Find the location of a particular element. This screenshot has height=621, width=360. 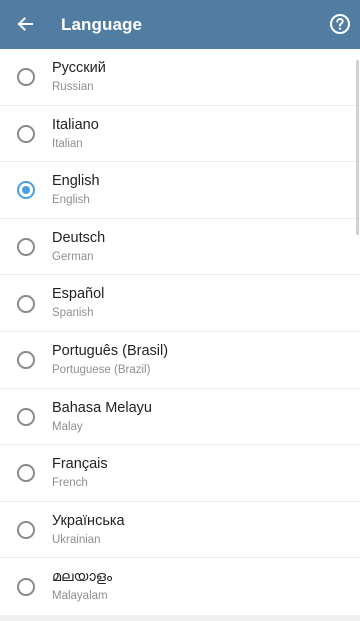

language-english-name: English is located at coordinates (71, 200).